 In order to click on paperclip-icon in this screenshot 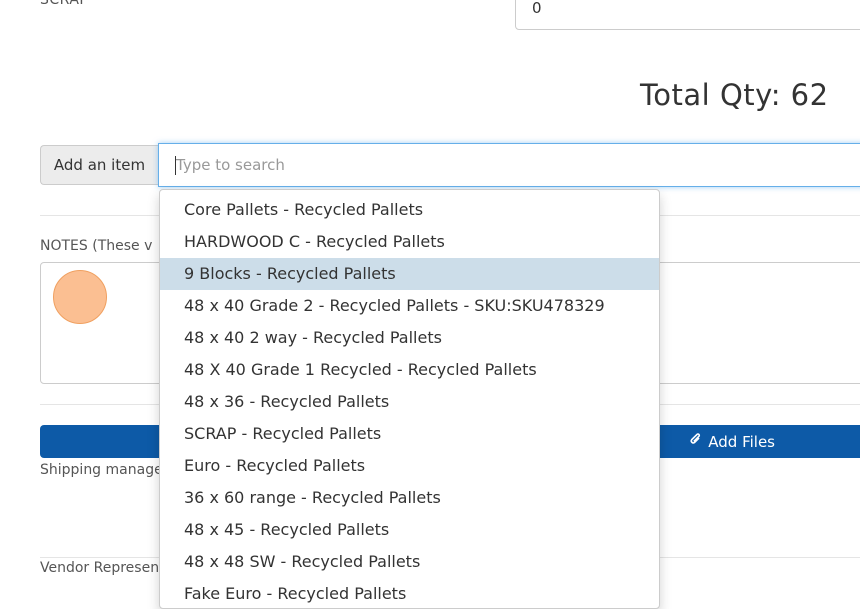, I will do `click(695, 441)`.